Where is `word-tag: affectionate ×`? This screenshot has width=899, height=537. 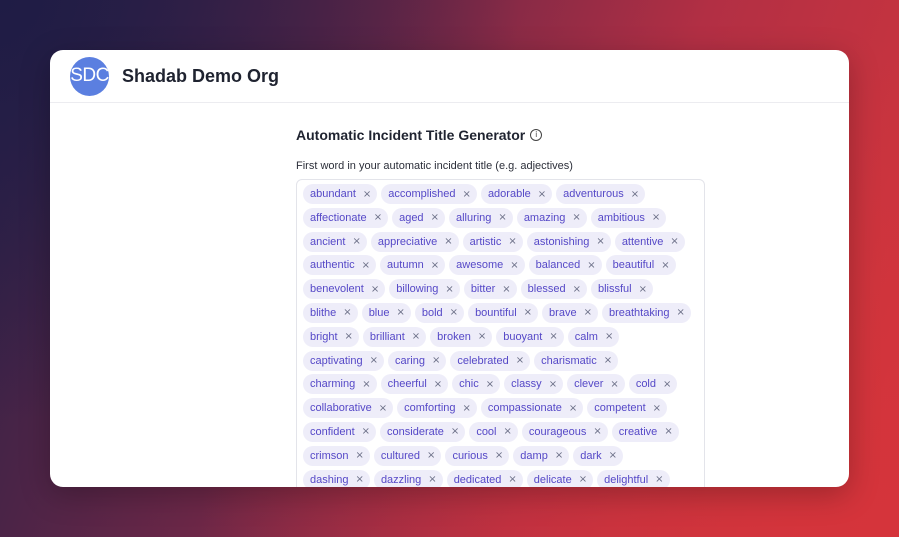 word-tag: affectionate × is located at coordinates (346, 217).